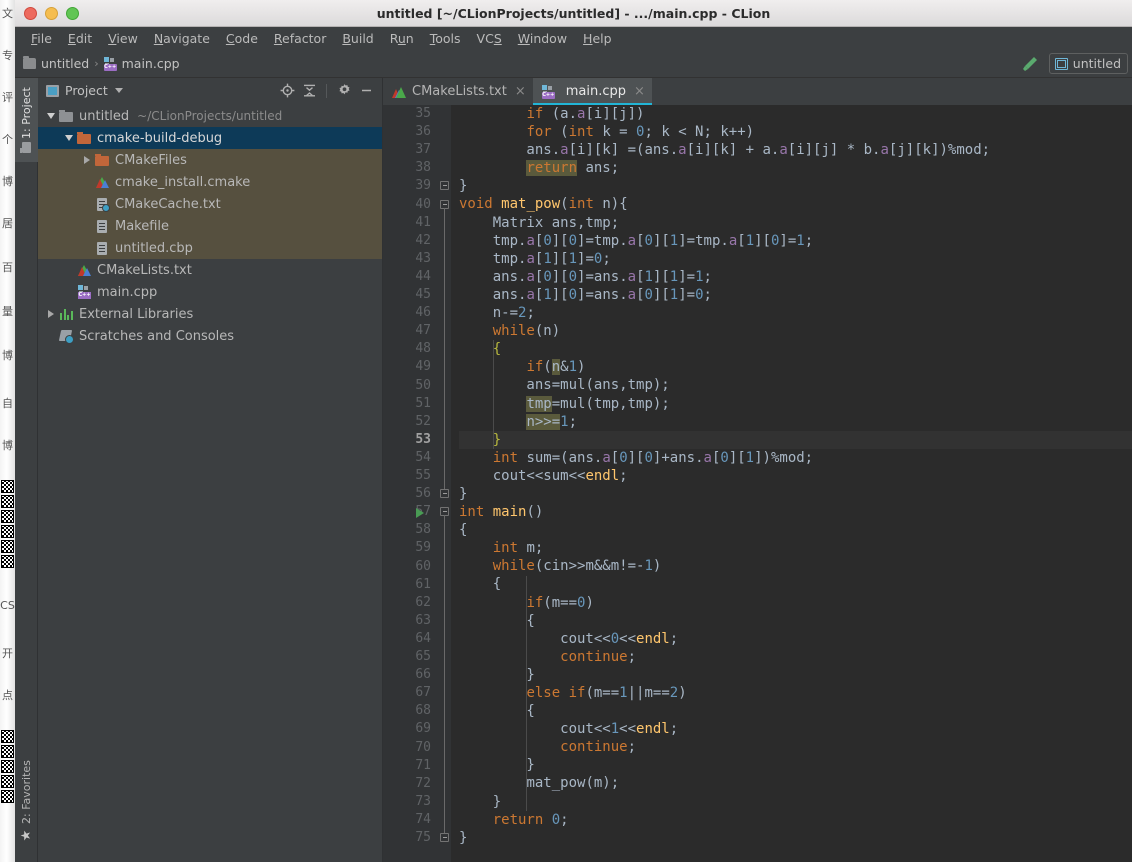  I want to click on toolbar-divider, so click(326, 90).